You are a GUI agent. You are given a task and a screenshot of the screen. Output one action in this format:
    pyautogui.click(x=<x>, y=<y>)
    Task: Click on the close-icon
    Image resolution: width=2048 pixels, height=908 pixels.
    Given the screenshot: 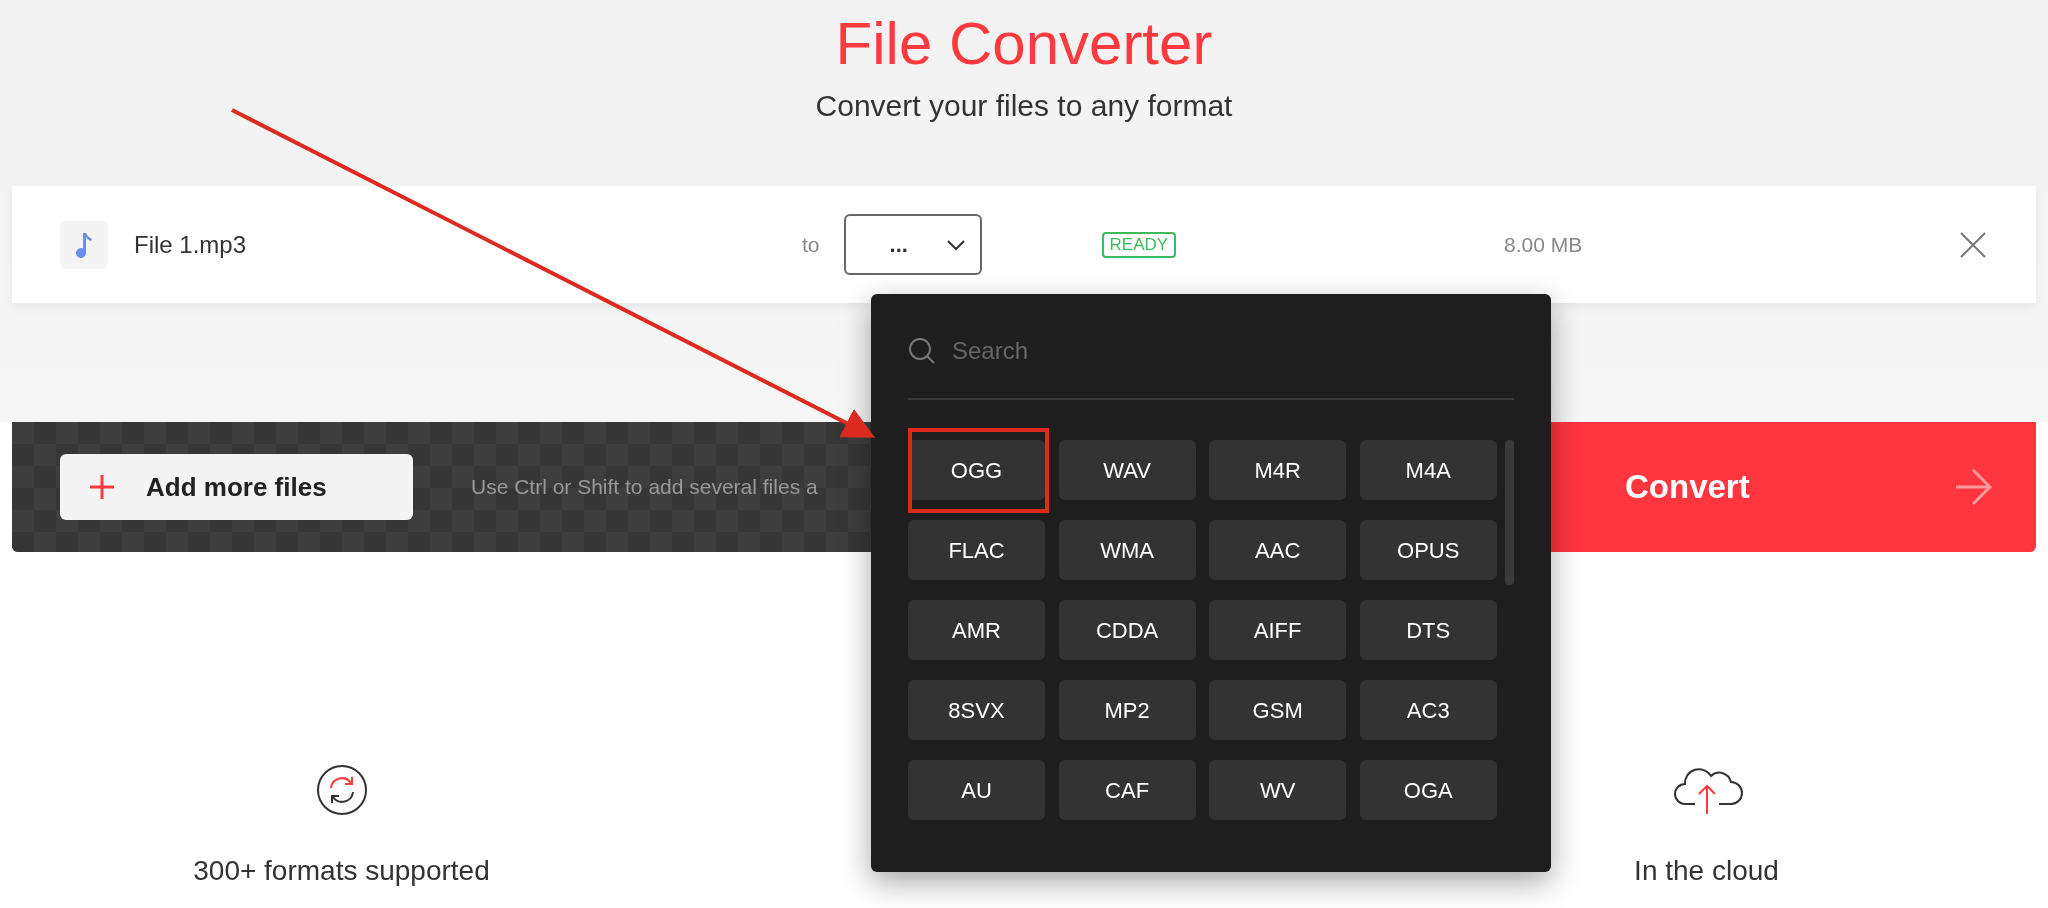 What is the action you would take?
    pyautogui.click(x=1973, y=244)
    